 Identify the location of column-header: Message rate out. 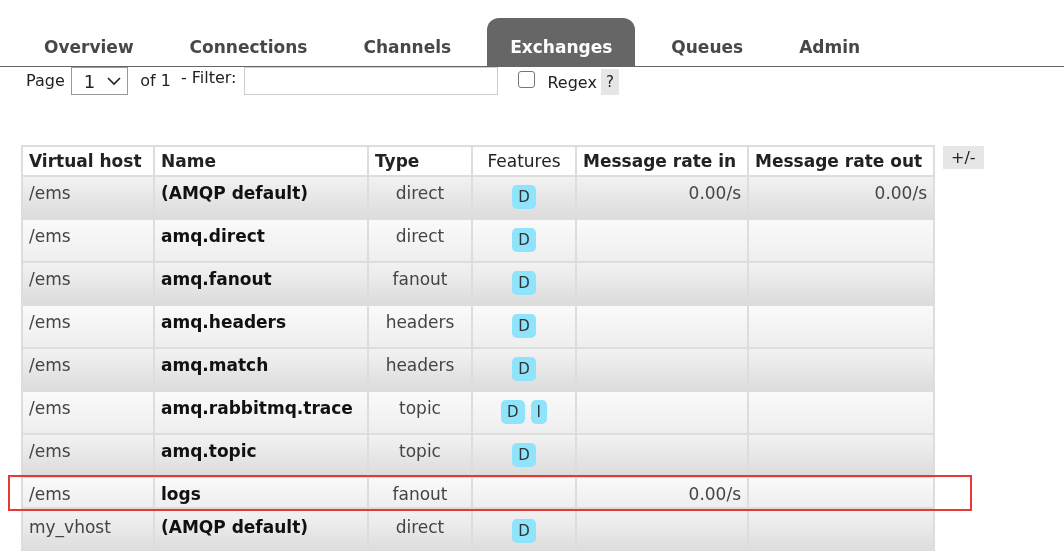
(841, 161).